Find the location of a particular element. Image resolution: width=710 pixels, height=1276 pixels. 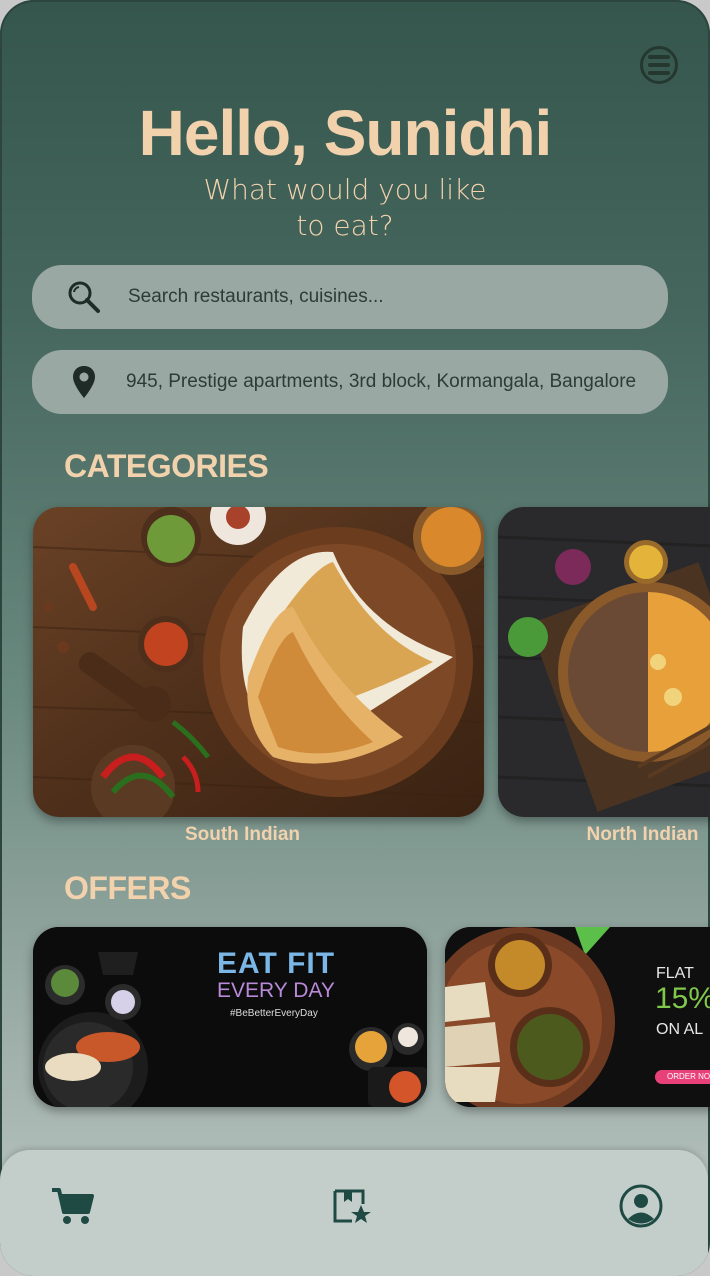

north-indian-image is located at coordinates (604, 662).